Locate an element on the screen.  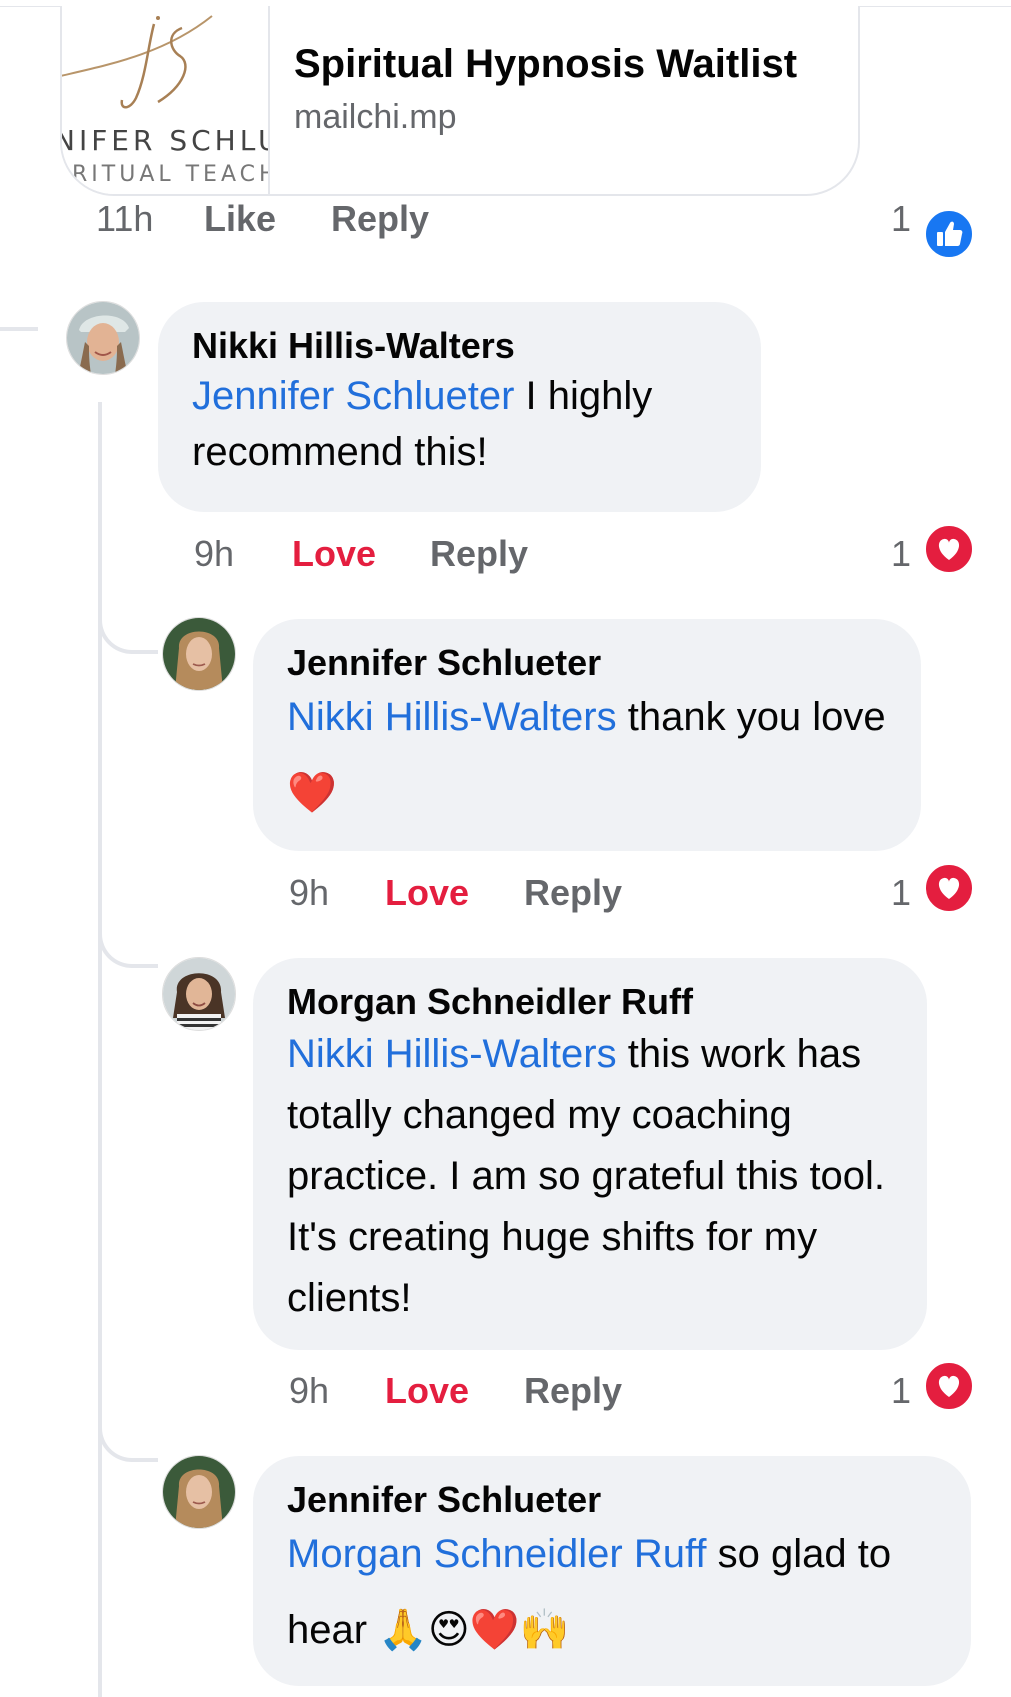
like-reaction-icon is located at coordinates (949, 234).